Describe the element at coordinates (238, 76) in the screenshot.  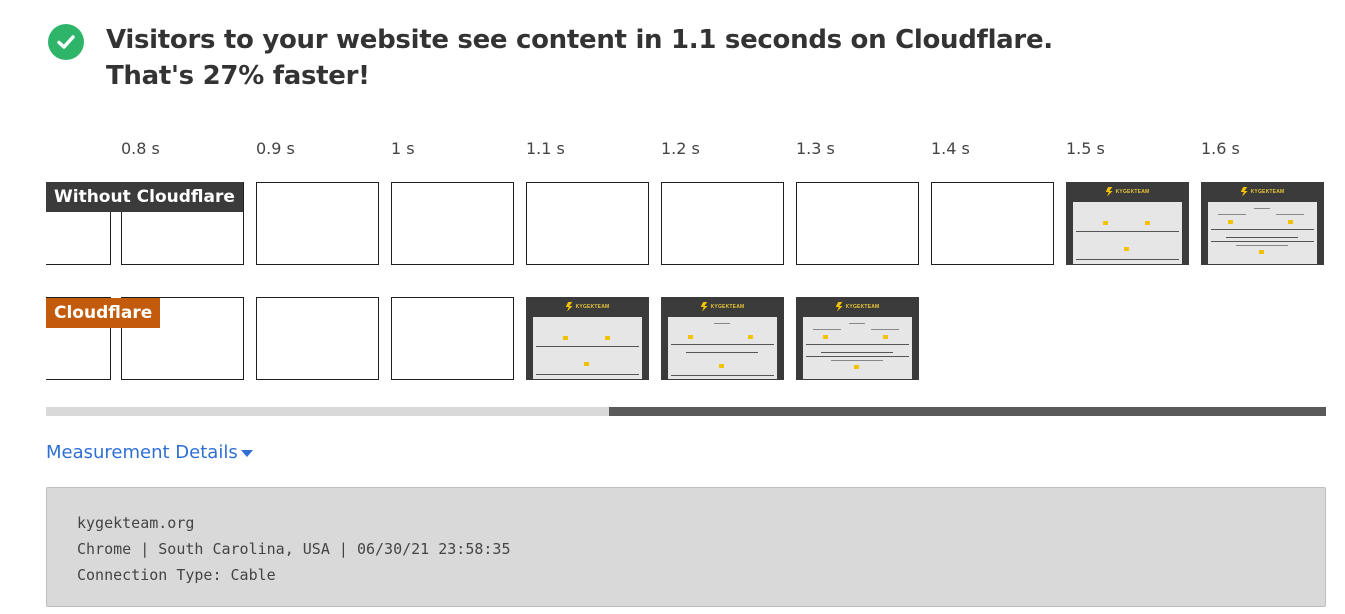
I see `headline-line-2: That's 27% faster!` at that location.